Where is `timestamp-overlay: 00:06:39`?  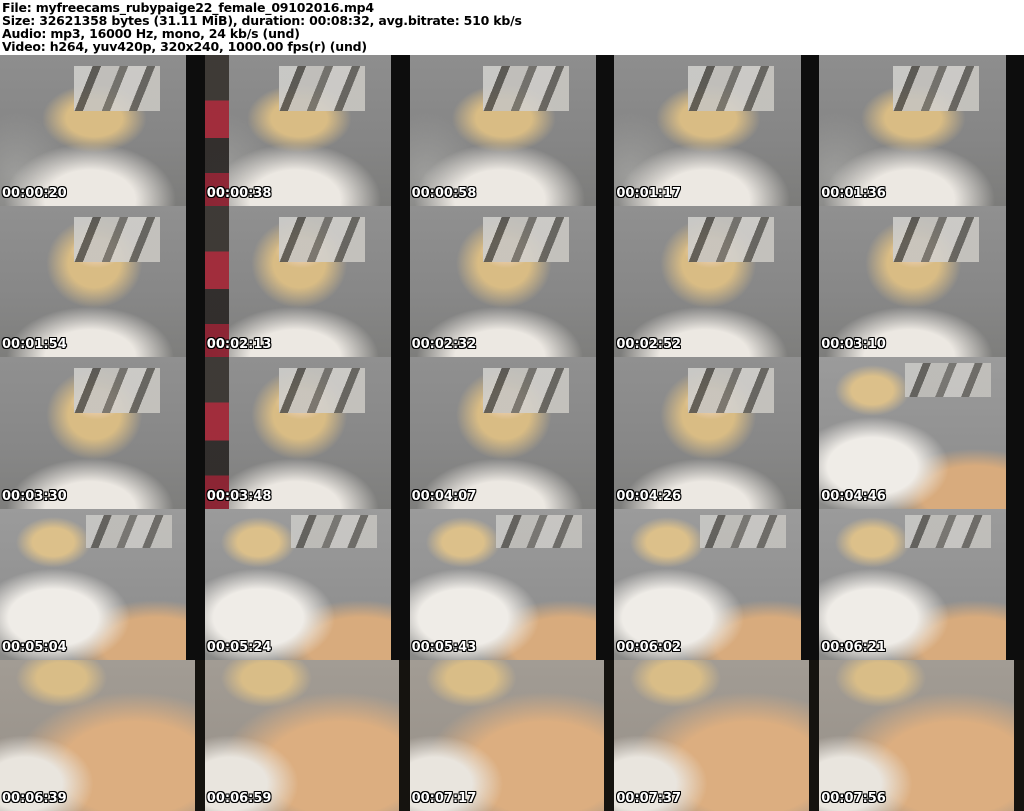 timestamp-overlay: 00:06:39 is located at coordinates (34, 798).